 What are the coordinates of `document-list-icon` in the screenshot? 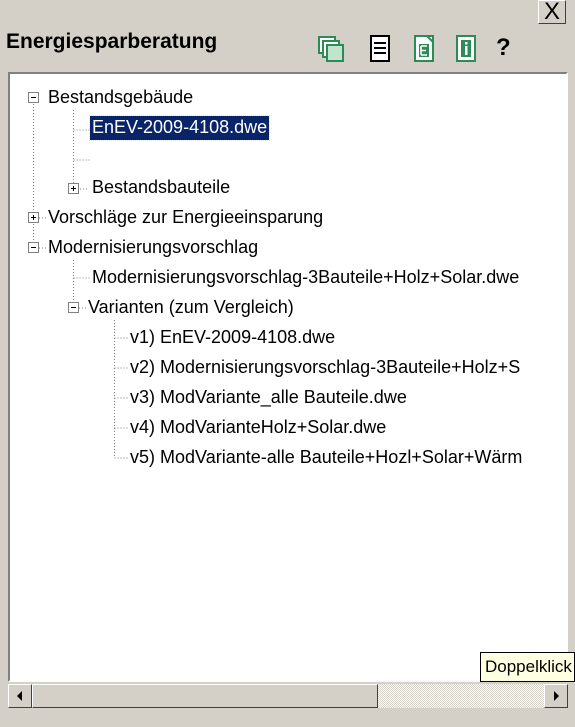 It's located at (380, 48).